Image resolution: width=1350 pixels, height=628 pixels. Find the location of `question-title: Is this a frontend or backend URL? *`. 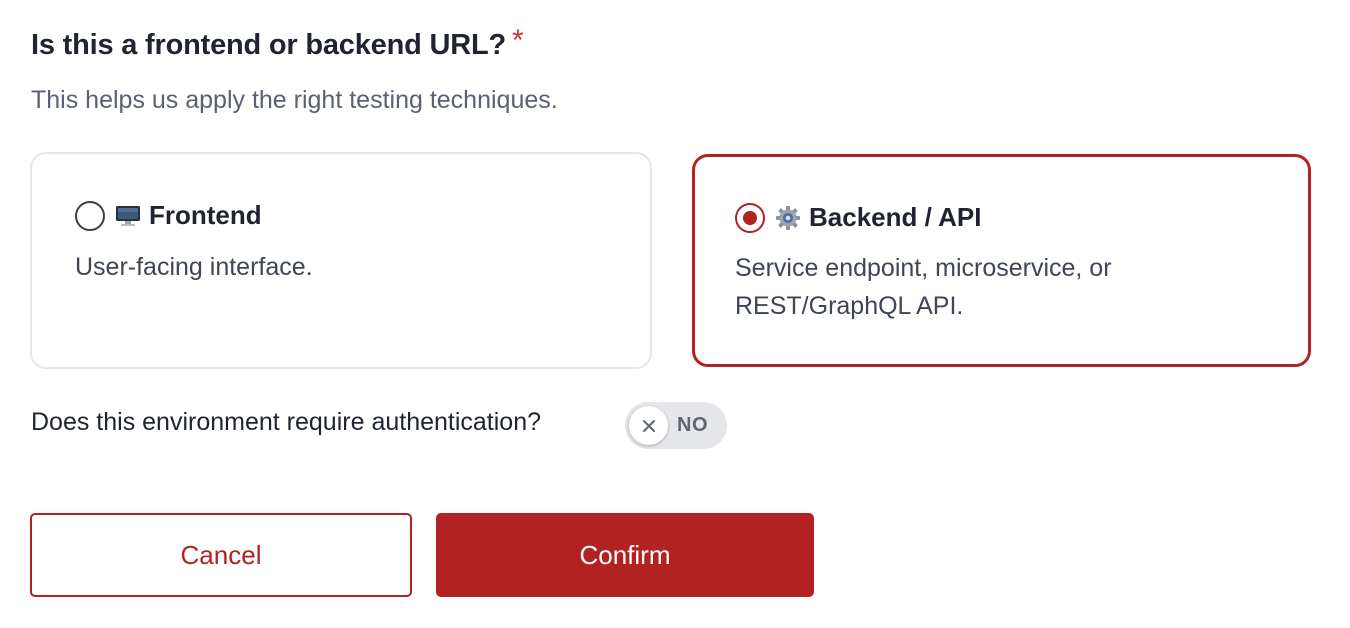

question-title: Is this a frontend or backend URL? * is located at coordinates (277, 43).